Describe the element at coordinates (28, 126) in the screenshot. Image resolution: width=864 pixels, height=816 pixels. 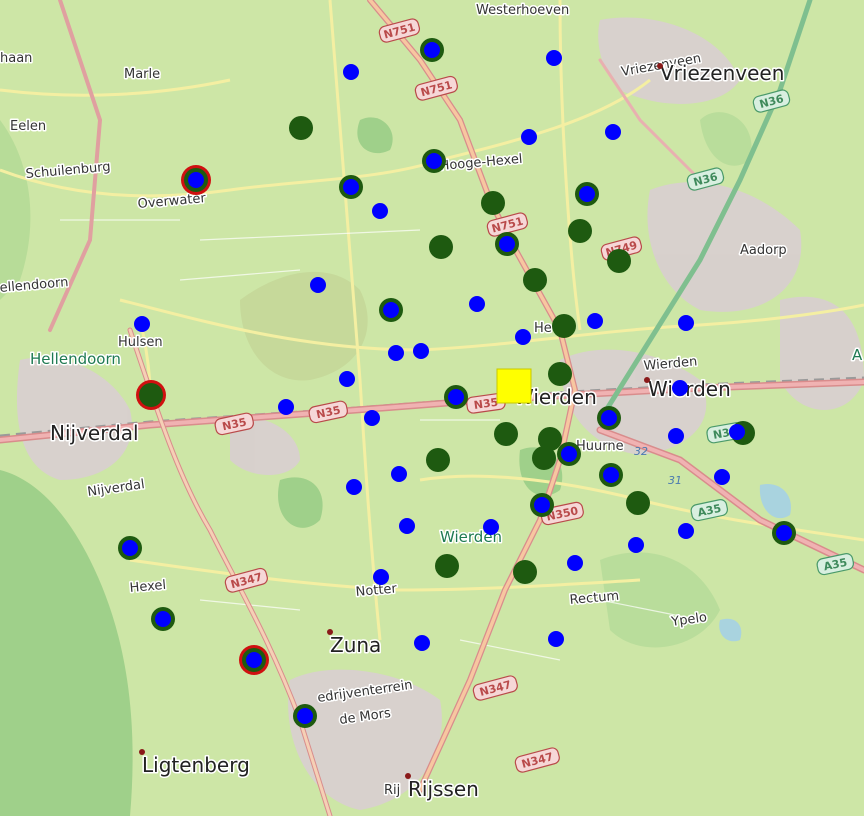
I see `place-label: Eelen` at that location.